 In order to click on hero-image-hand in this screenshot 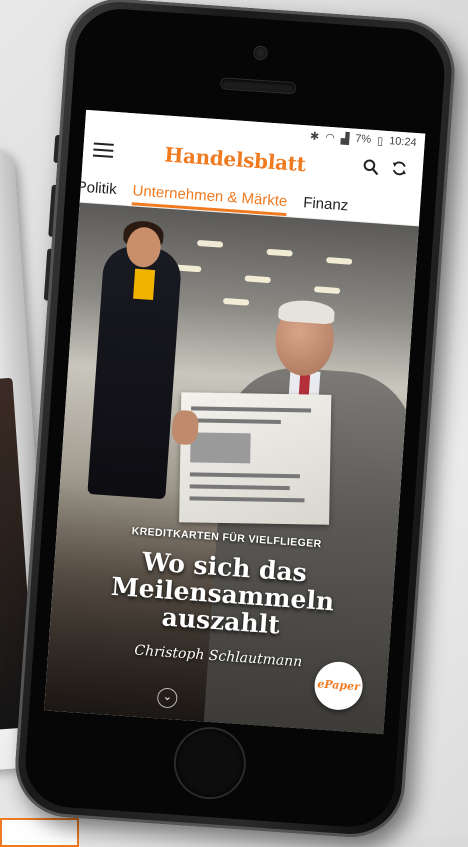, I will do `click(185, 427)`.